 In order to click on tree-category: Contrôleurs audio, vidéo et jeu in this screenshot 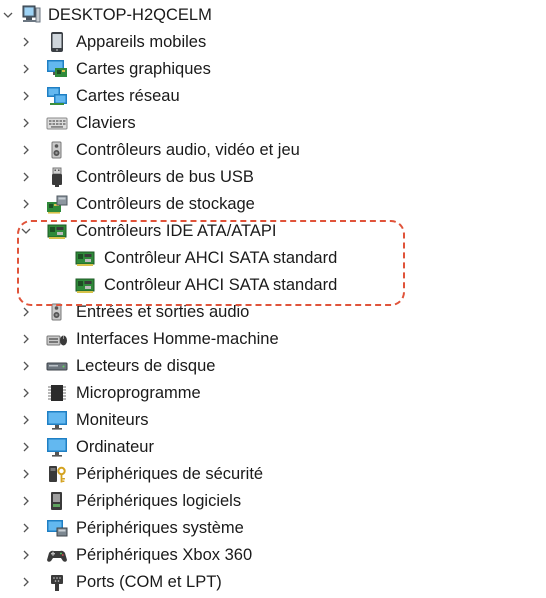, I will do `click(273, 150)`.